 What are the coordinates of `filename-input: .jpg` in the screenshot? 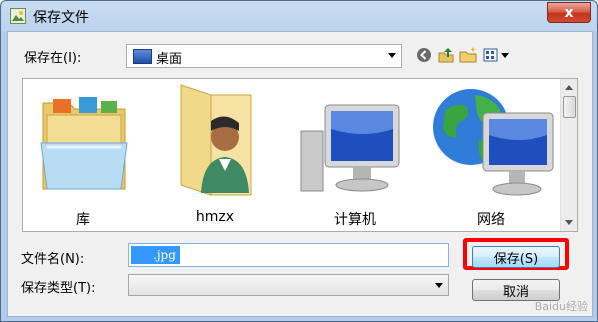 It's located at (288, 255).